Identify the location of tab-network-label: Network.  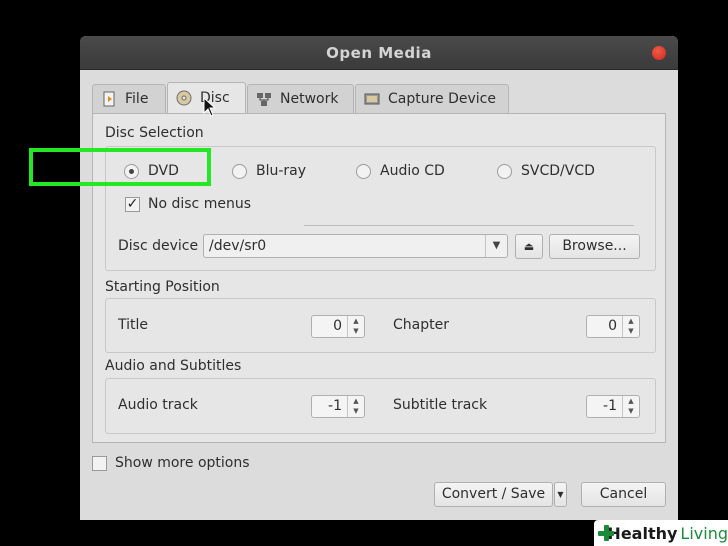
(309, 99).